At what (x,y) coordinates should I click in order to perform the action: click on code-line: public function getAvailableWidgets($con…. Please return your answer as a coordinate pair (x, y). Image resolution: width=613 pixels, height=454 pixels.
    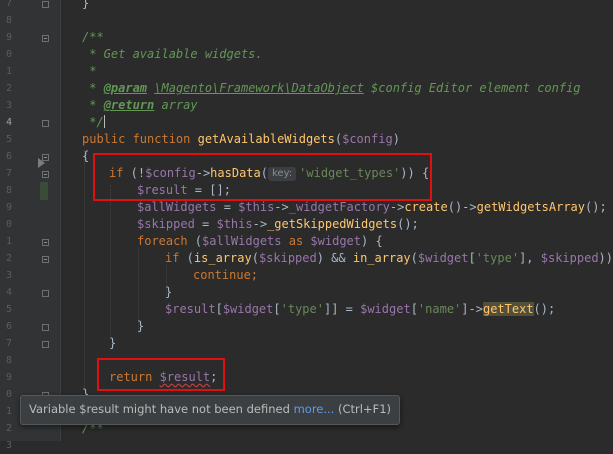
    Looking at the image, I should click on (241, 139).